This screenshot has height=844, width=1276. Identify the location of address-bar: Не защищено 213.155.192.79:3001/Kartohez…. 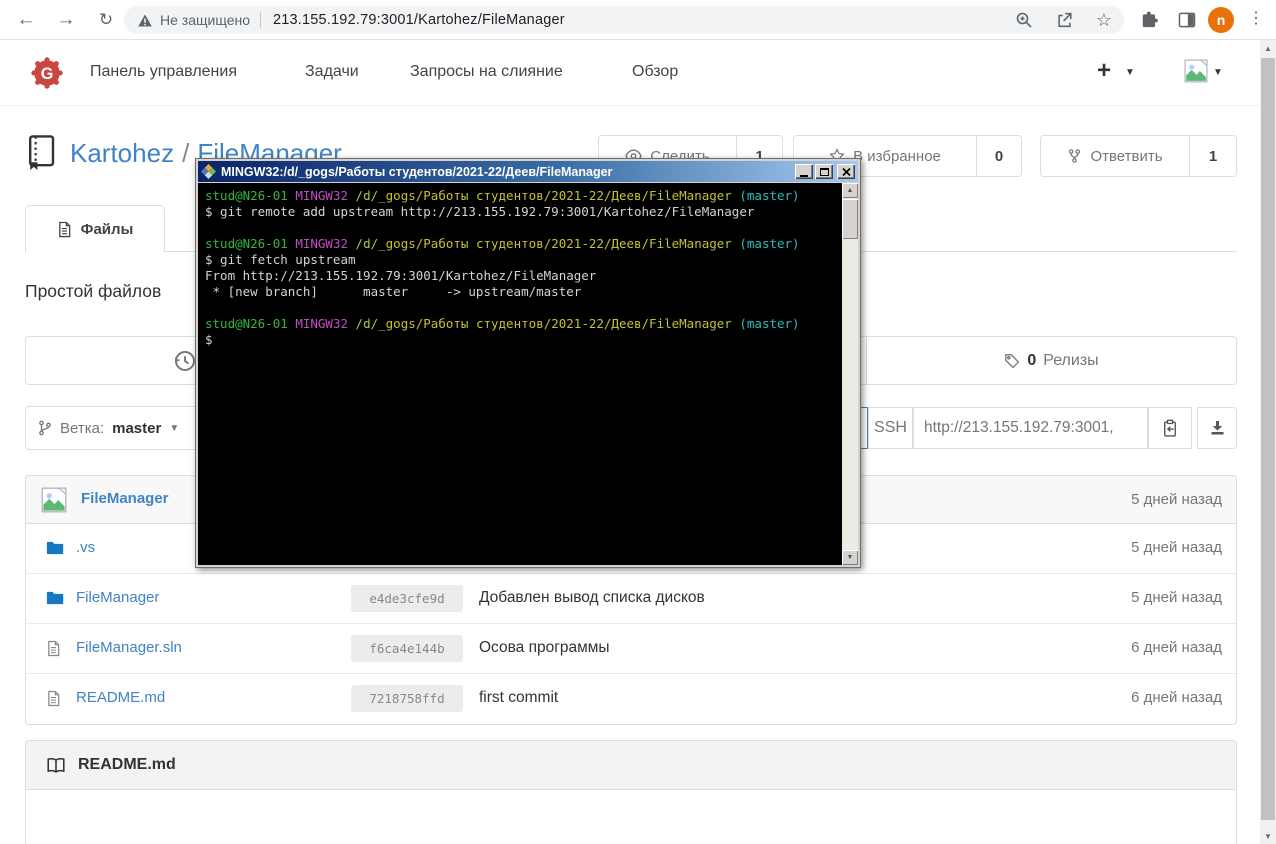
(624, 20).